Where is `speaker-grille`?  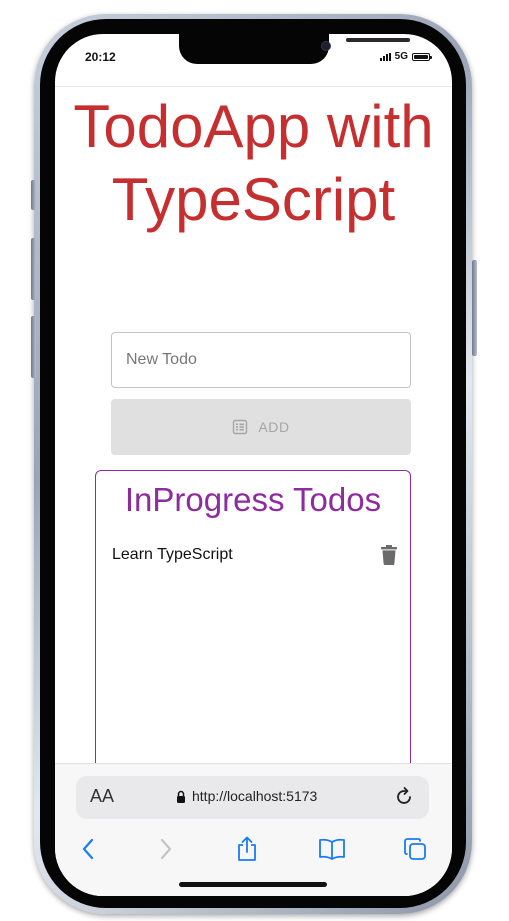
speaker-grille is located at coordinates (378, 40).